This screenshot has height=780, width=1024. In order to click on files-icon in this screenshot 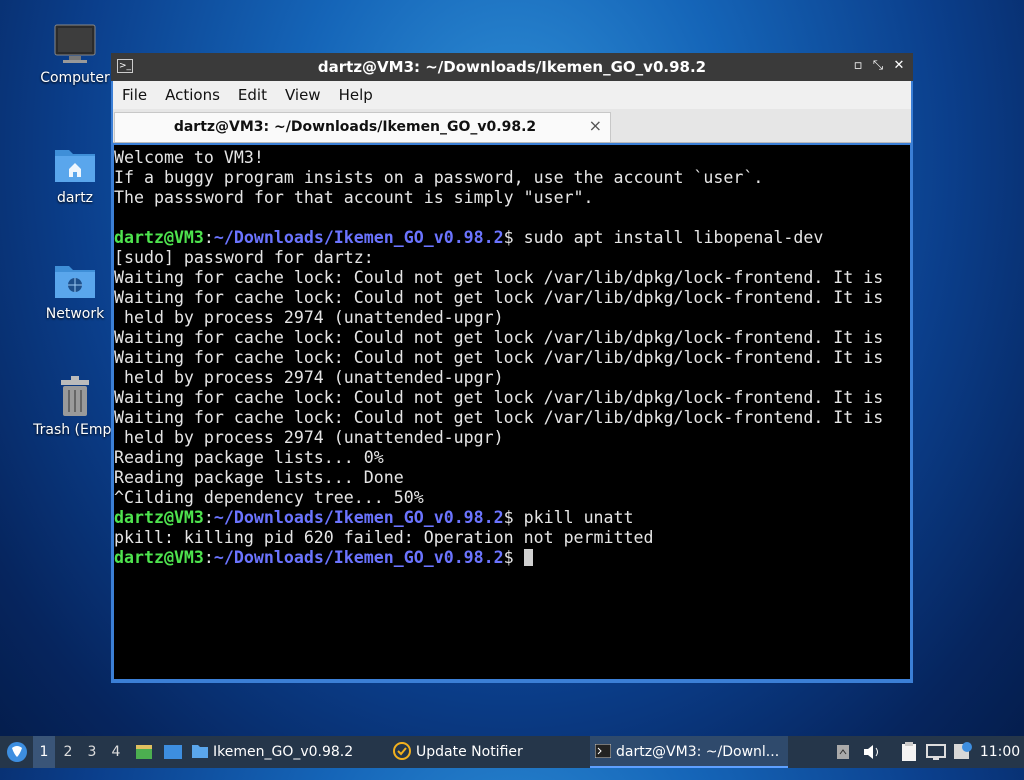, I will do `click(144, 752)`.